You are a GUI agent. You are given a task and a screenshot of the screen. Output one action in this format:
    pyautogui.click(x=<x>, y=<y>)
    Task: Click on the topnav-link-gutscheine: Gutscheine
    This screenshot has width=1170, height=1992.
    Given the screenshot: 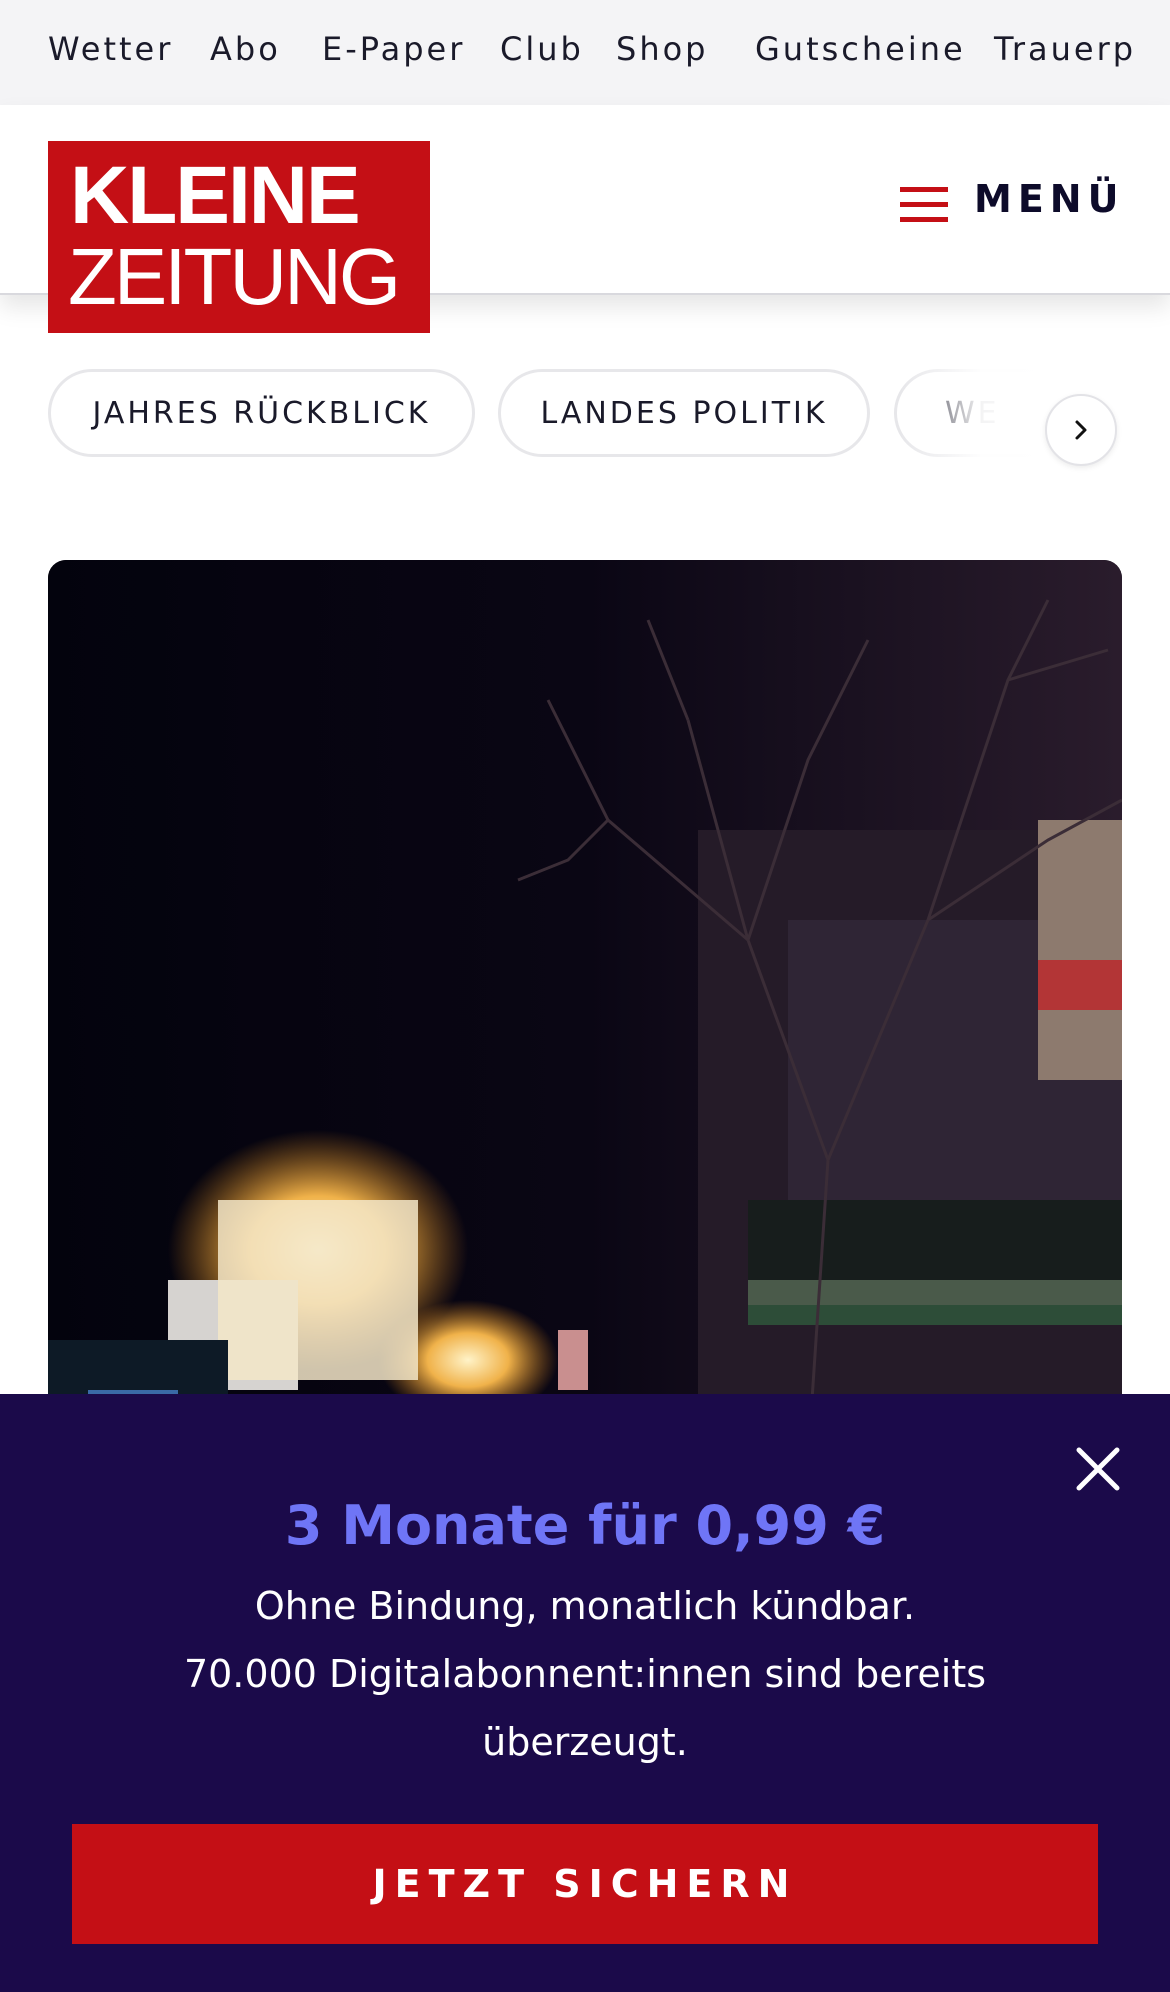 What is the action you would take?
    pyautogui.click(x=860, y=49)
    